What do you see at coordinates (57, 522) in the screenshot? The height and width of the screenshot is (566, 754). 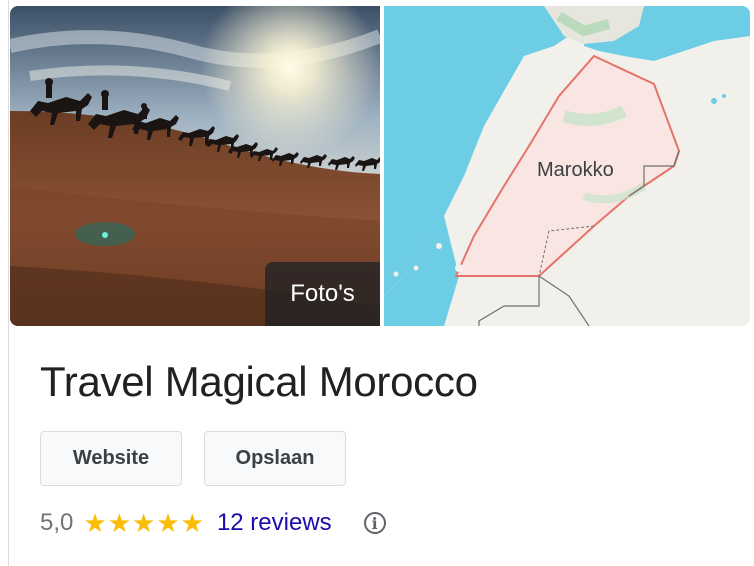 I see `rating-value: 5,0` at bounding box center [57, 522].